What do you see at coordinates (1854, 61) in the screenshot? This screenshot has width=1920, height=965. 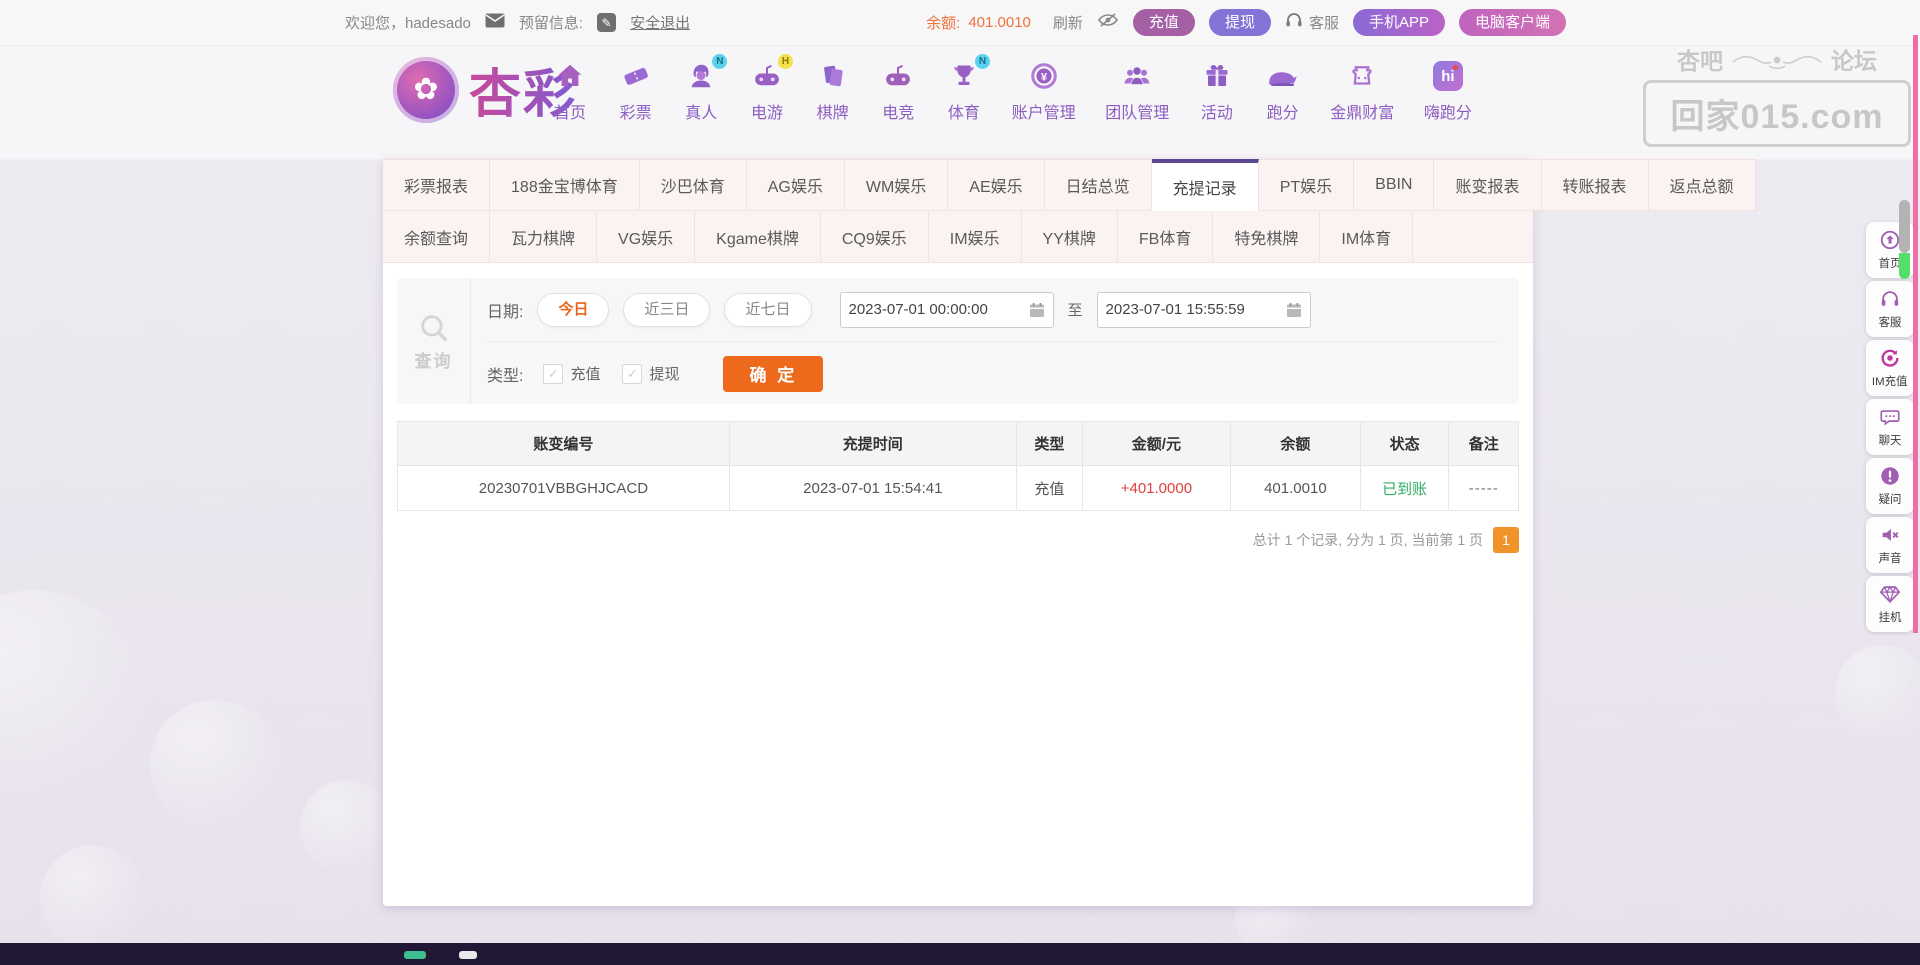 I see `watermark-right: 论坛` at bounding box center [1854, 61].